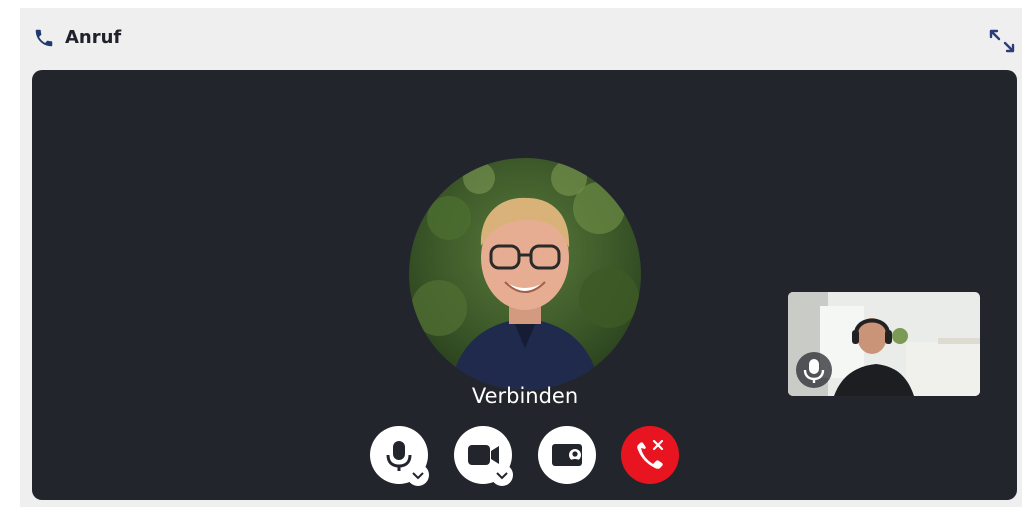 Image resolution: width=1022 pixels, height=507 pixels. I want to click on self-video-preview, so click(884, 344).